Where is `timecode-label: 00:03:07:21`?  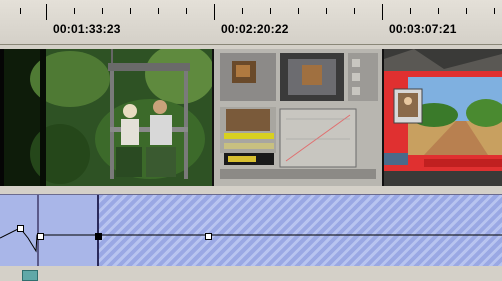 timecode-label: 00:03:07:21 is located at coordinates (423, 29).